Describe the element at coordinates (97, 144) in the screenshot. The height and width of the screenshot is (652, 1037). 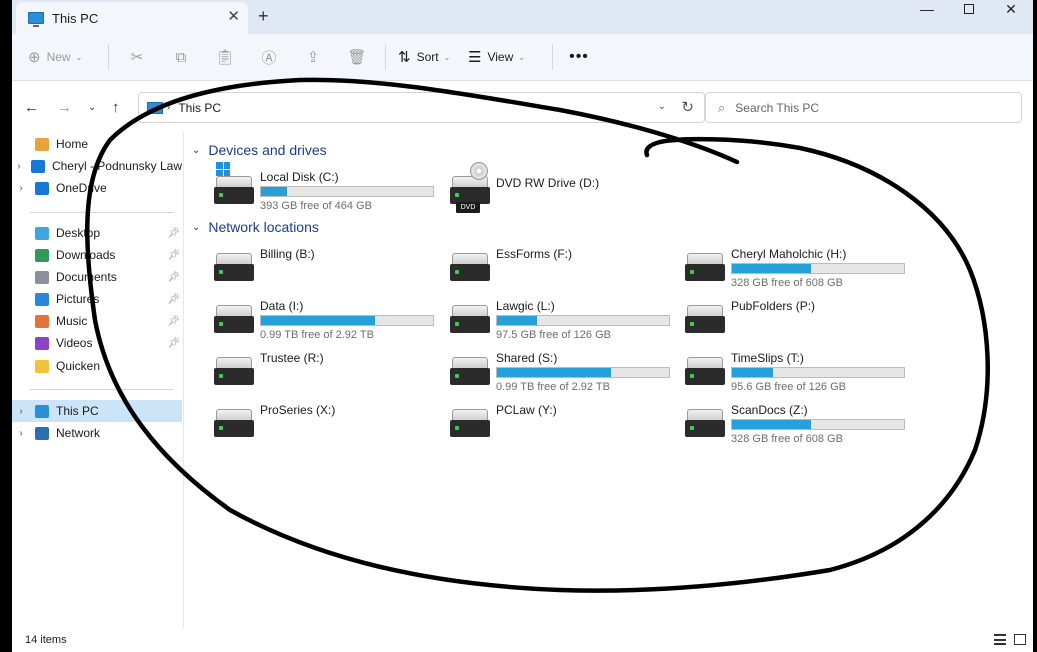
I see `sidebar-item-home: Home` at that location.